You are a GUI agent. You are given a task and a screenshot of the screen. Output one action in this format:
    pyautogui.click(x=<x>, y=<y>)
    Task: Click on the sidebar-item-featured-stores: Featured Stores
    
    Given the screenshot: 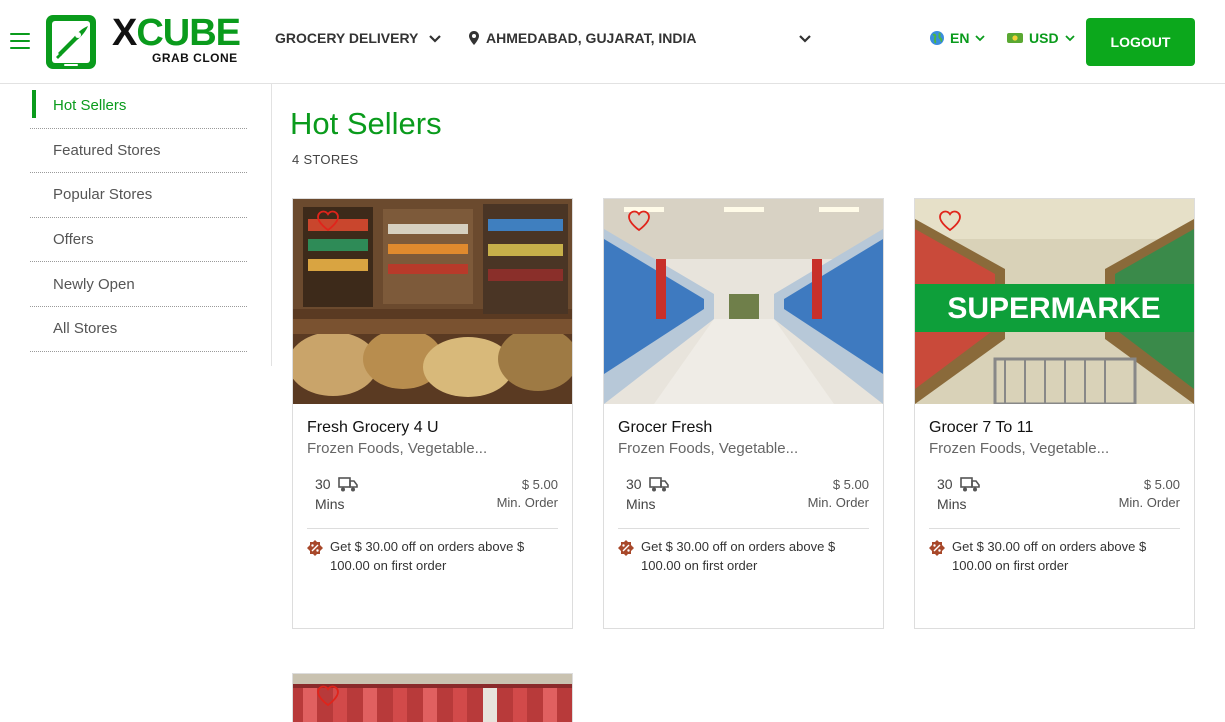 What is the action you would take?
    pyautogui.click(x=138, y=151)
    